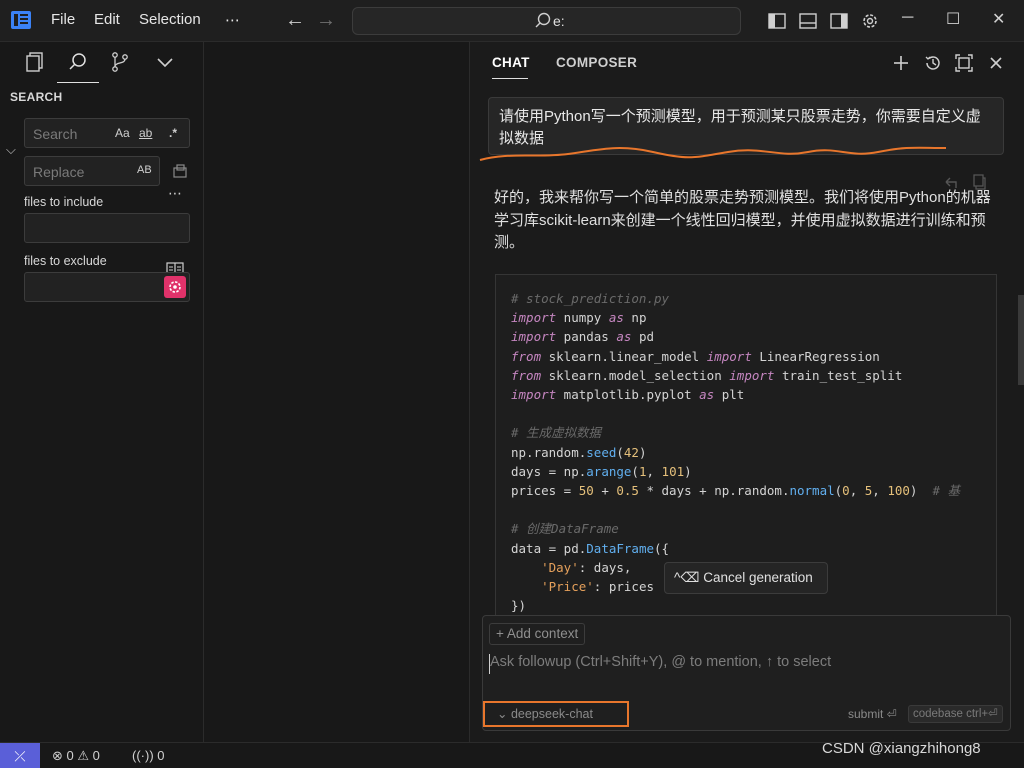 The height and width of the screenshot is (768, 1024). What do you see at coordinates (601, 471) in the screenshot?
I see `code-line-9: days = np.arange(1, 101)` at bounding box center [601, 471].